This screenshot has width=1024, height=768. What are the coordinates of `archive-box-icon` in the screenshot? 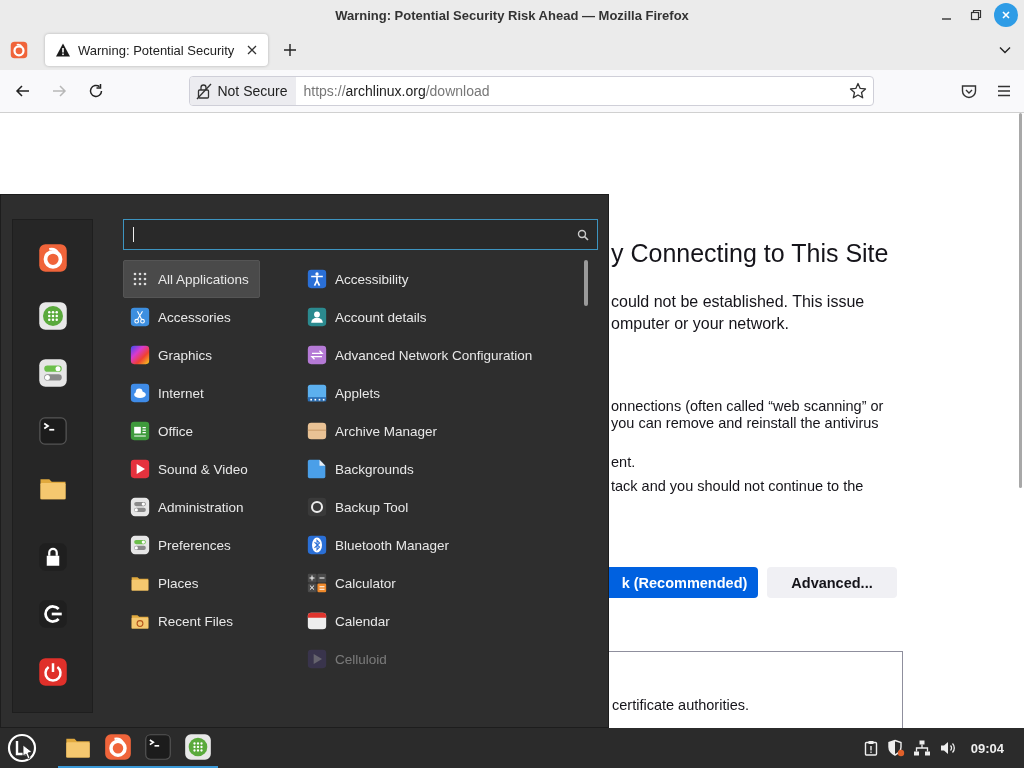 It's located at (317, 431).